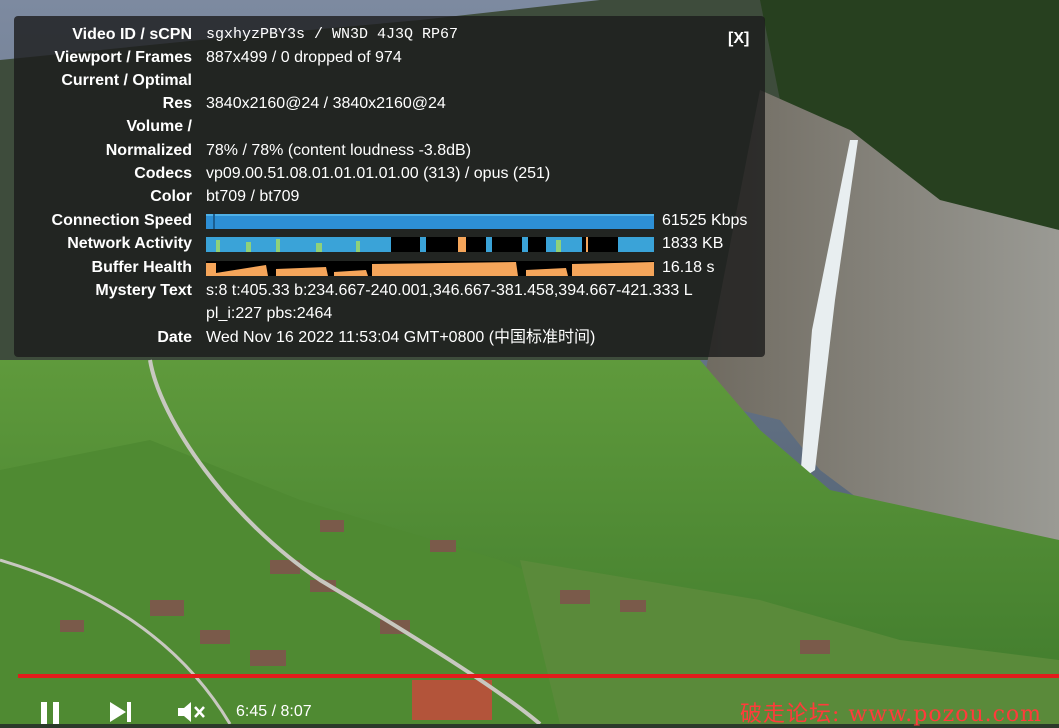 The width and height of the screenshot is (1059, 728). What do you see at coordinates (132, 34) in the screenshot?
I see `stats-label: Video ID / sCPN` at bounding box center [132, 34].